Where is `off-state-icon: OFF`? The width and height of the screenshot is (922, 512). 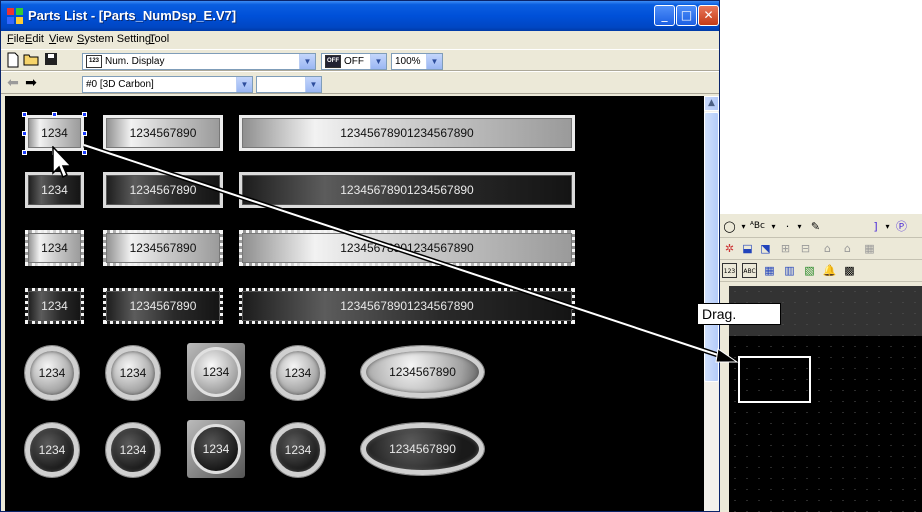
off-state-icon: OFF is located at coordinates (333, 61).